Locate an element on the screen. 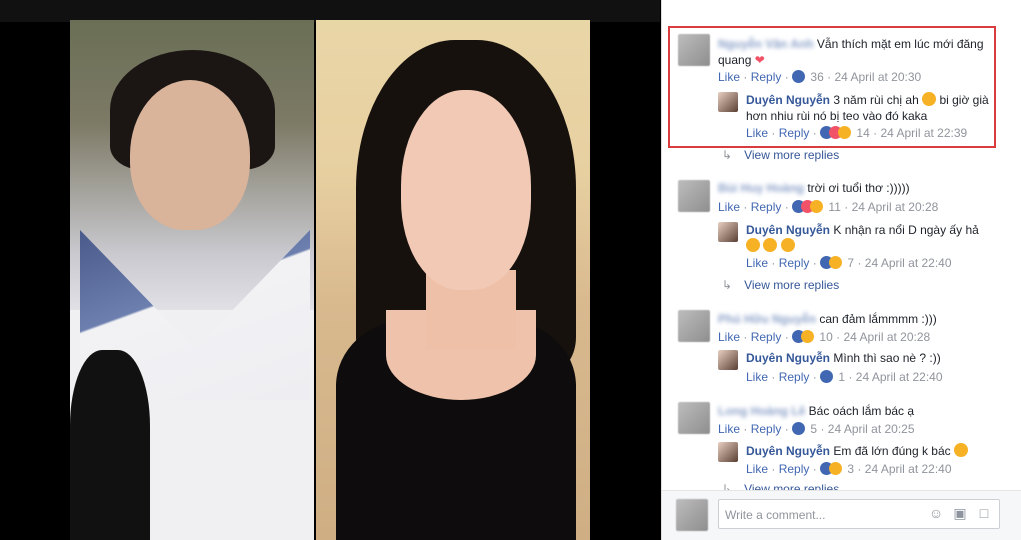 This screenshot has width=1021, height=540. comment-actions: Like · Reply · 11 · 24 April at 20:28 is located at coordinates (828, 207).